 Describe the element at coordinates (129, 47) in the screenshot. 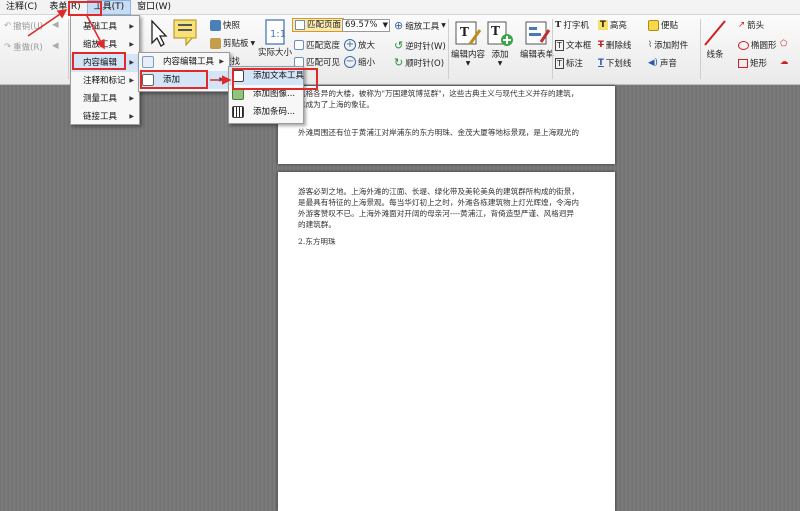

I see `red-arrow-overlay` at that location.